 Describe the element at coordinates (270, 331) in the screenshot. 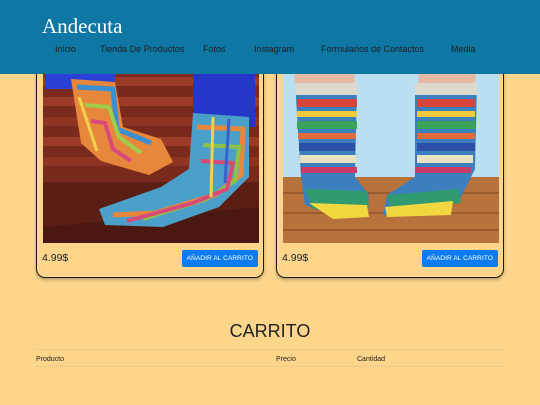

I see `cart-title: CARRITO` at that location.